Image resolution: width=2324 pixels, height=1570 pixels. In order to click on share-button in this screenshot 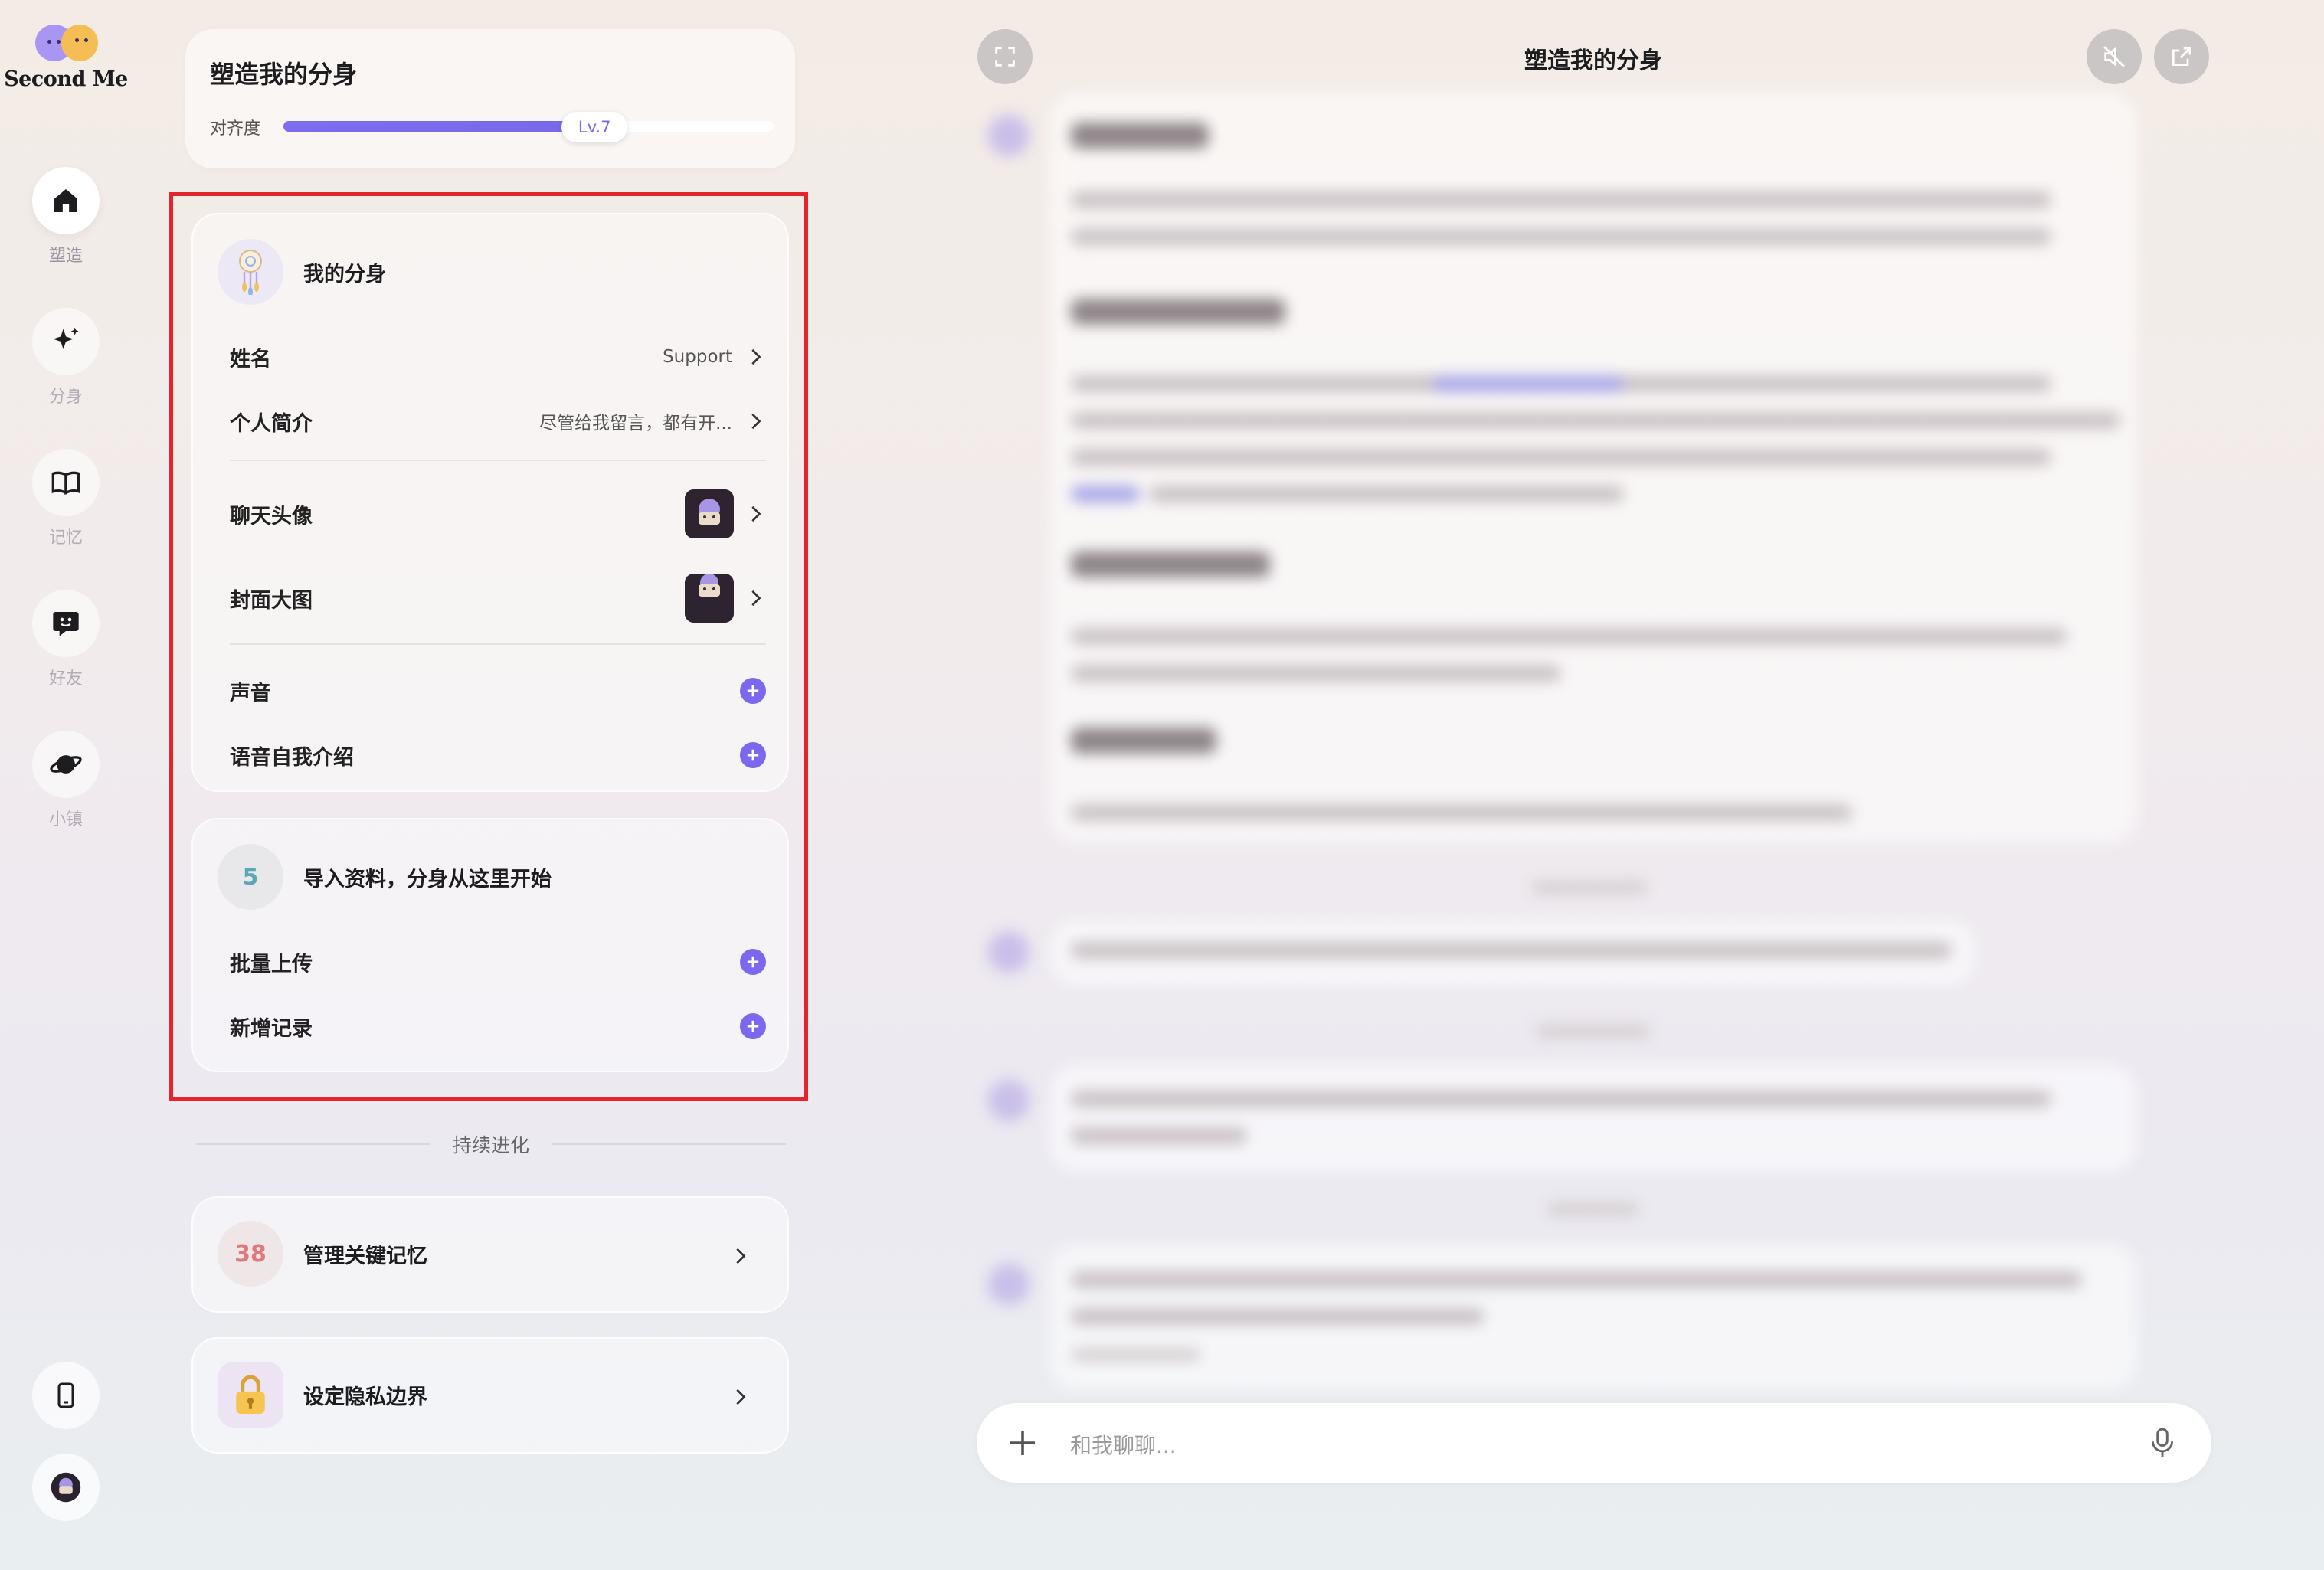, I will do `click(2181, 56)`.